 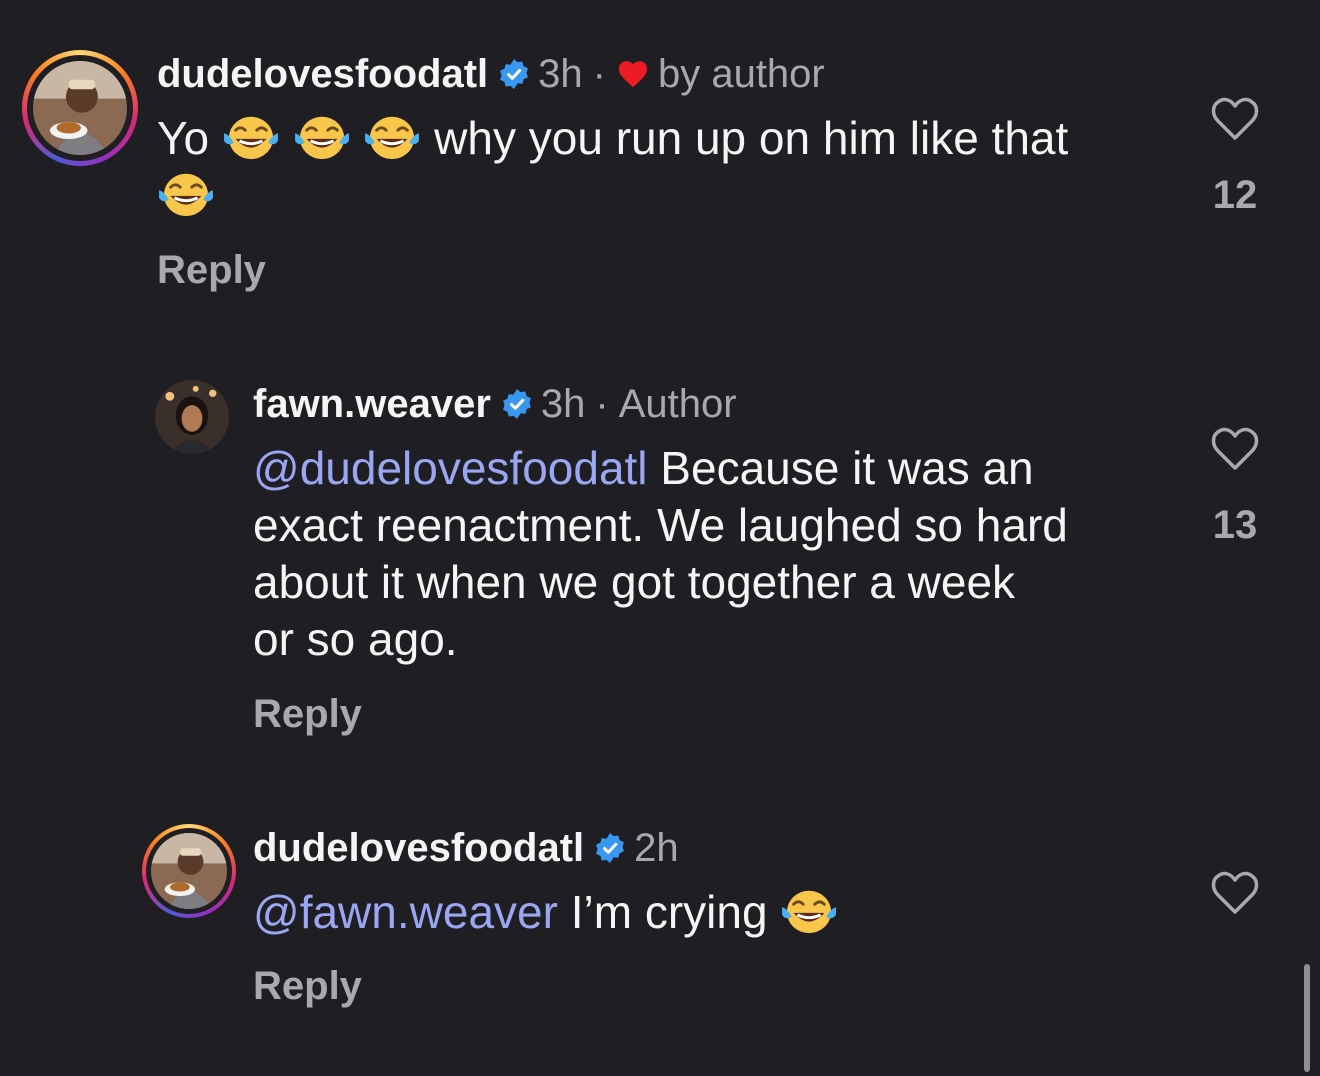 What do you see at coordinates (1307, 1018) in the screenshot?
I see `scrollbar` at bounding box center [1307, 1018].